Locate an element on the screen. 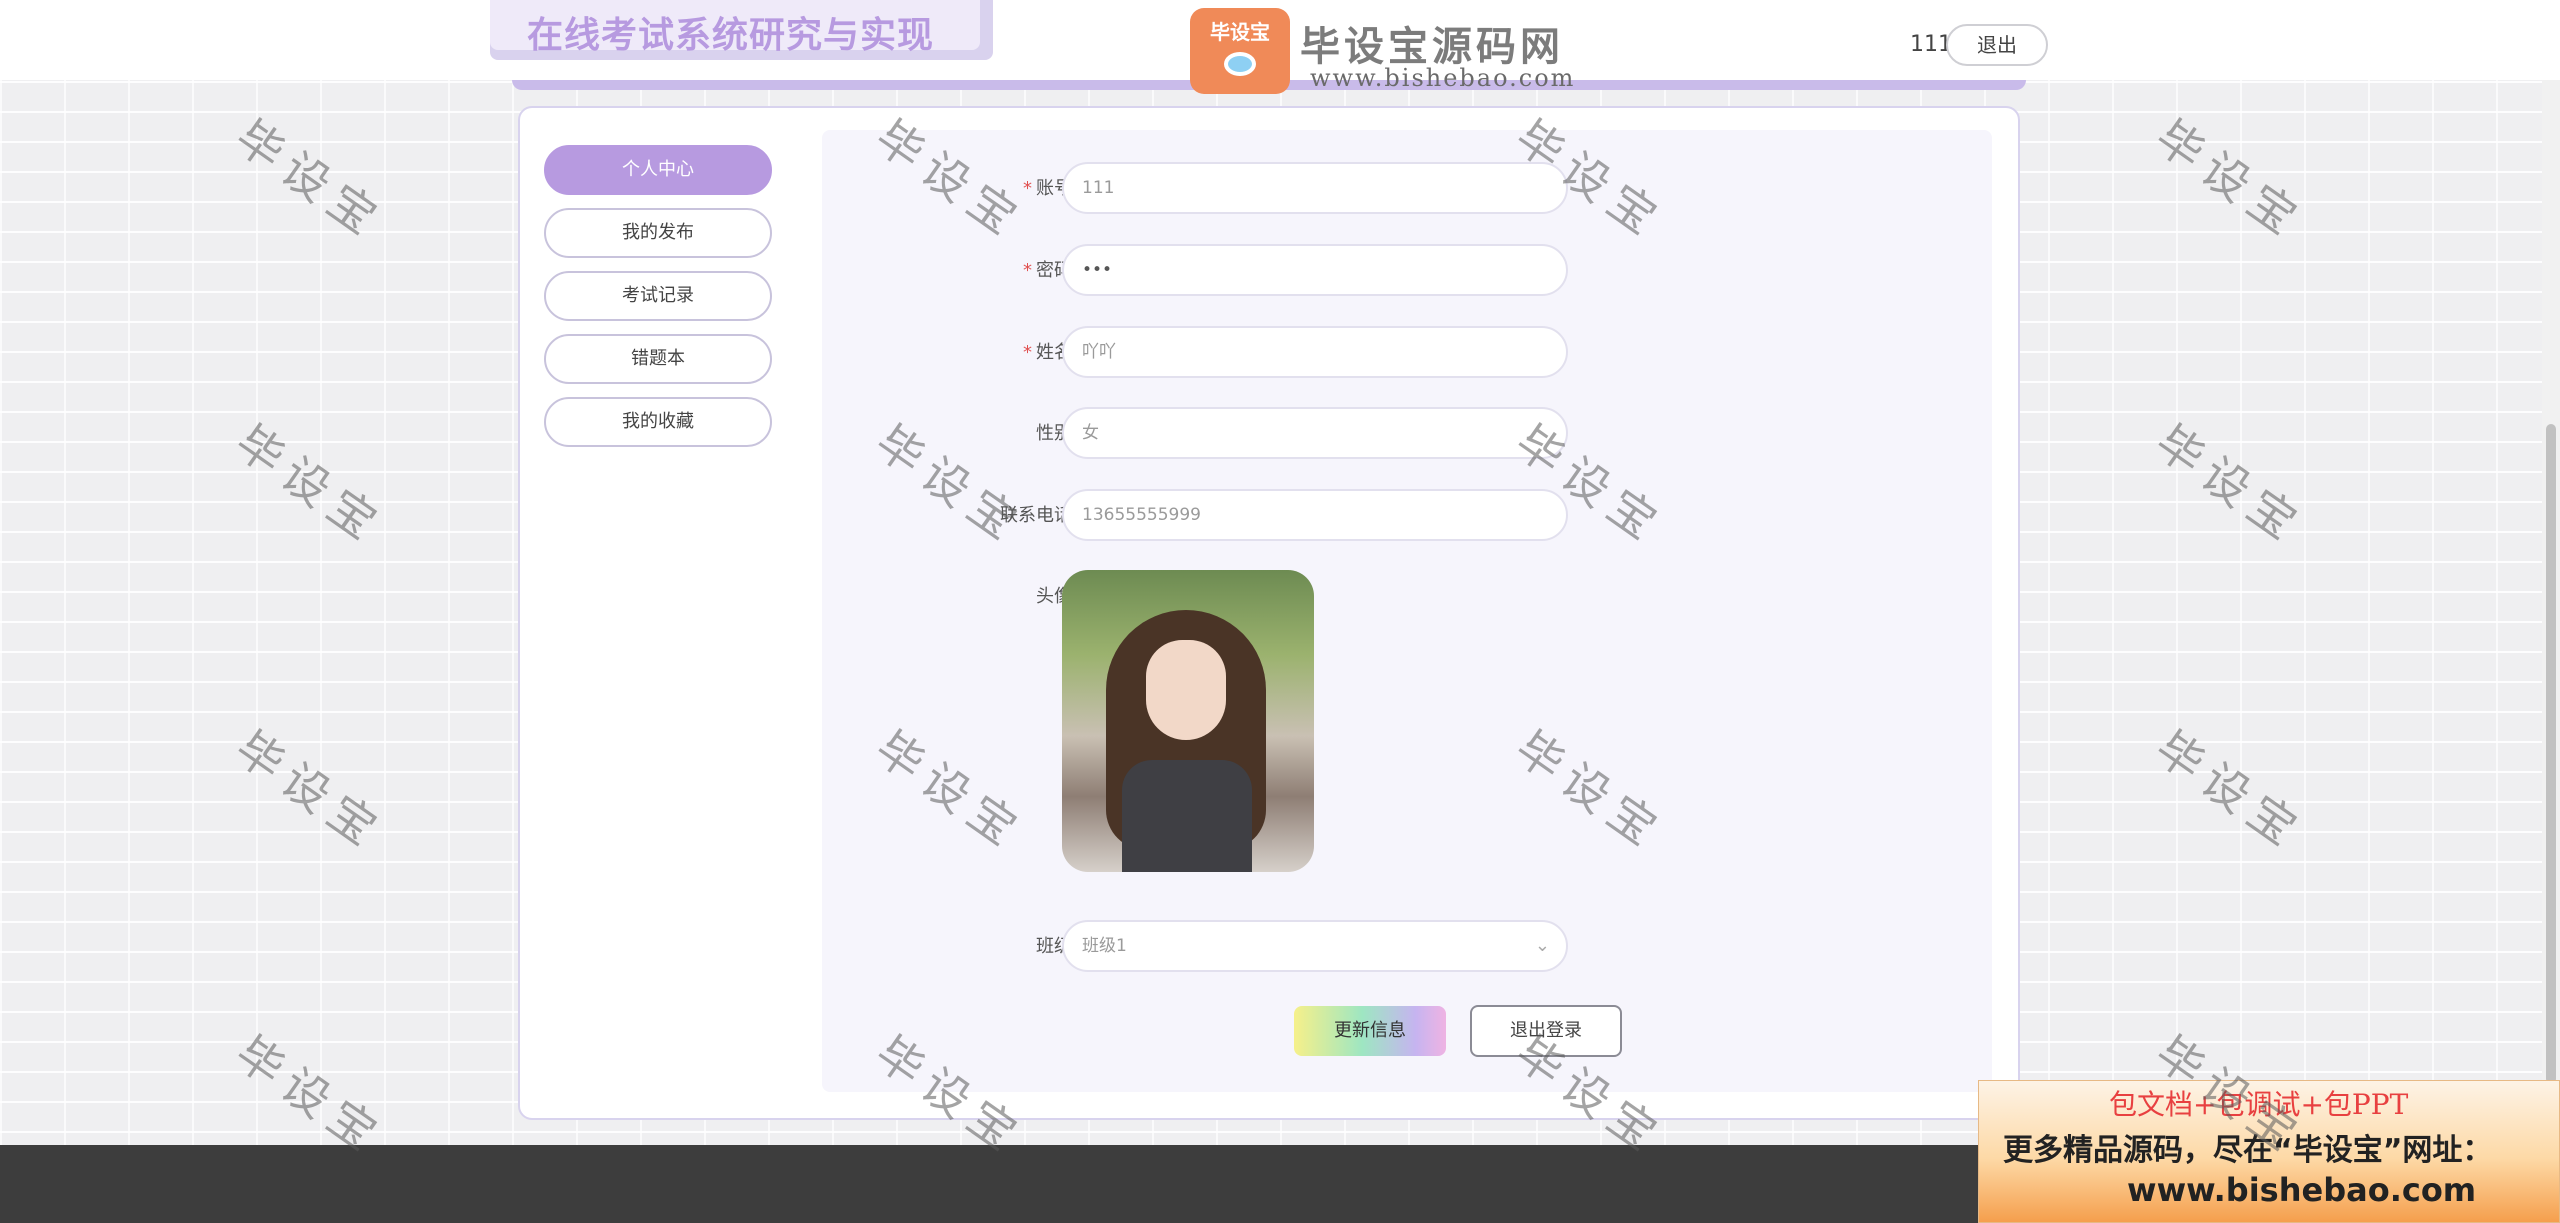 Image resolution: width=2560 pixels, height=1223 pixels. sidebar-menu: 个人中心 我的发布 考试记录 错题本 我的收藏 is located at coordinates (658, 302).